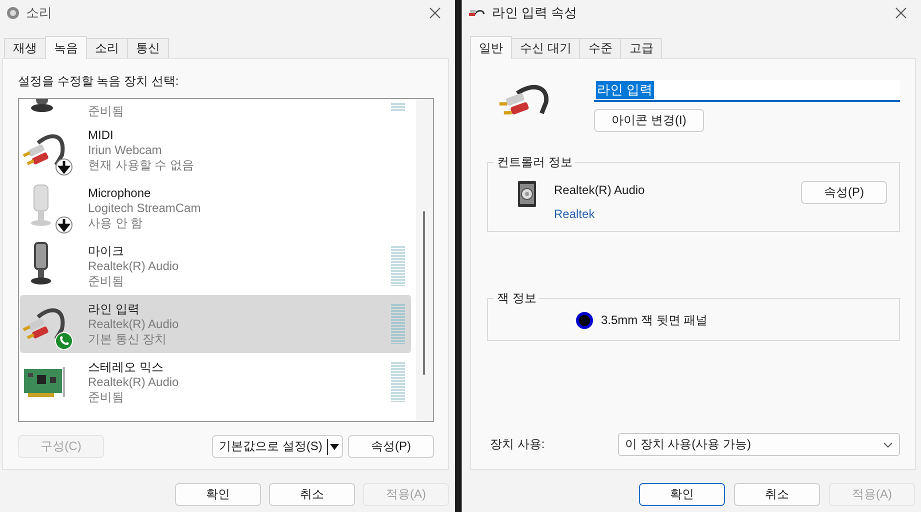 The width and height of the screenshot is (921, 512). I want to click on name-field: 라인 입력, so click(747, 91).